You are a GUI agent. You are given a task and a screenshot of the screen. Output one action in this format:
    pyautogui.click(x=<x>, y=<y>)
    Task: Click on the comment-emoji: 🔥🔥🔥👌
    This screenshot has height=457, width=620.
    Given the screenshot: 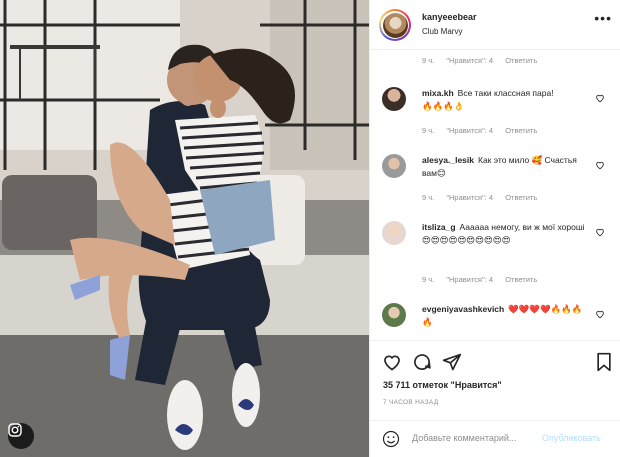 What is the action you would take?
    pyautogui.click(x=443, y=106)
    